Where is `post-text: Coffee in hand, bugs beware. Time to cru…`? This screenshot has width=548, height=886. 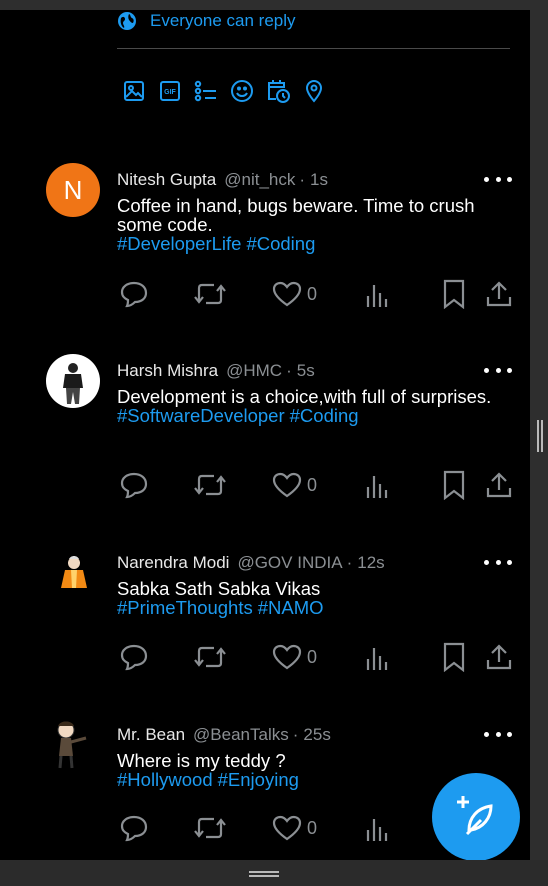
post-text: Coffee in hand, bugs beware. Time to cru… is located at coordinates (296, 215).